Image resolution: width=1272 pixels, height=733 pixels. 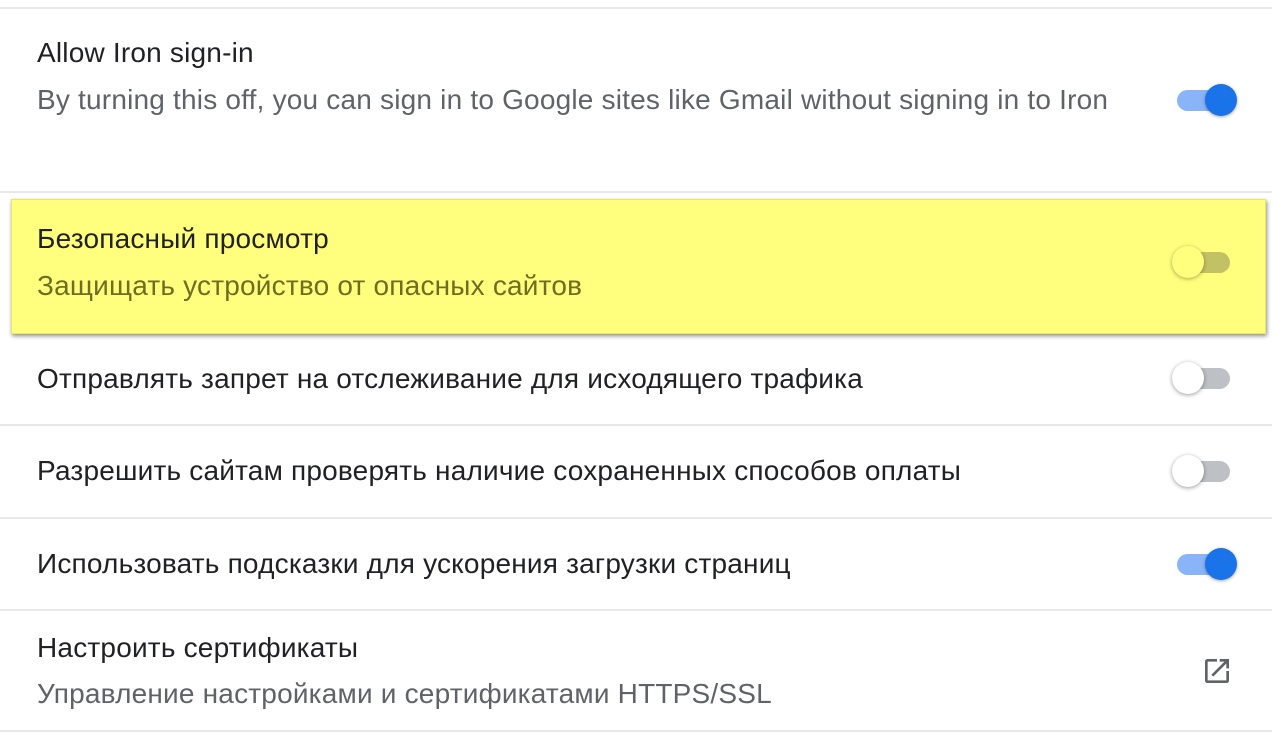 I want to click on safe-browsing-title: Безопасный просмотр, so click(x=183, y=238).